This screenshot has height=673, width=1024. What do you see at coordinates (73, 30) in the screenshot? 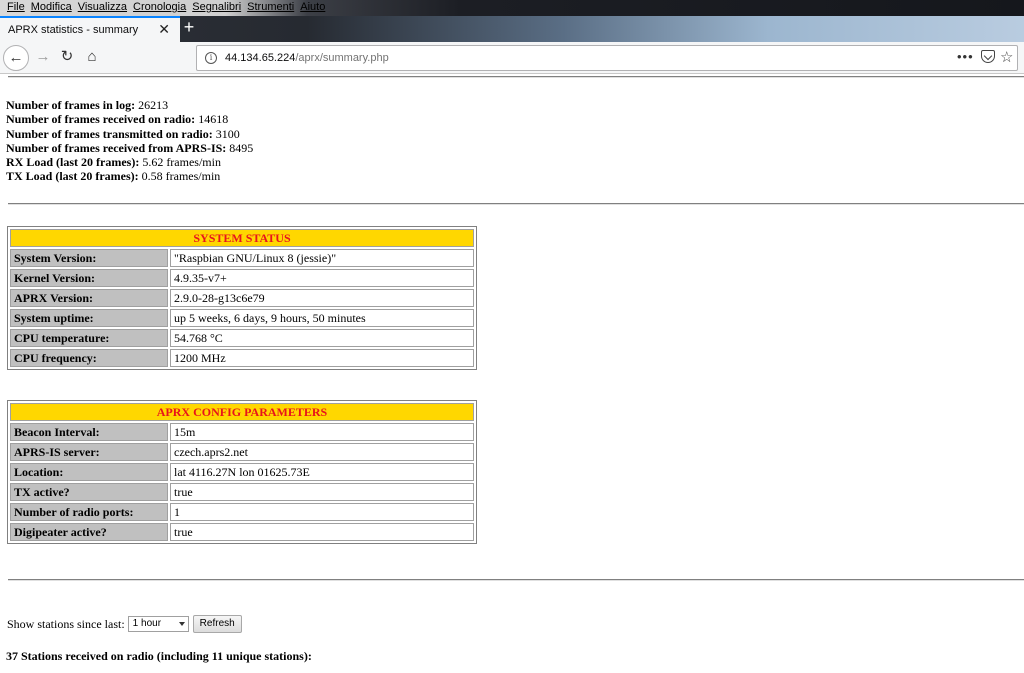
I see `tab-title: APRX statistics - summary` at bounding box center [73, 30].